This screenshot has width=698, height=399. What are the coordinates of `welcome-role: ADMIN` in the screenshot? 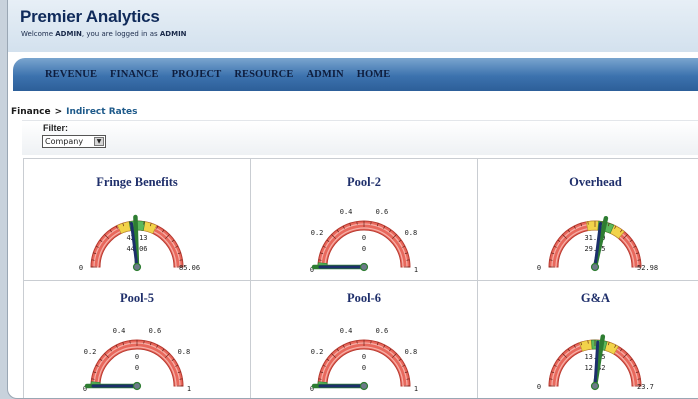 It's located at (173, 34).